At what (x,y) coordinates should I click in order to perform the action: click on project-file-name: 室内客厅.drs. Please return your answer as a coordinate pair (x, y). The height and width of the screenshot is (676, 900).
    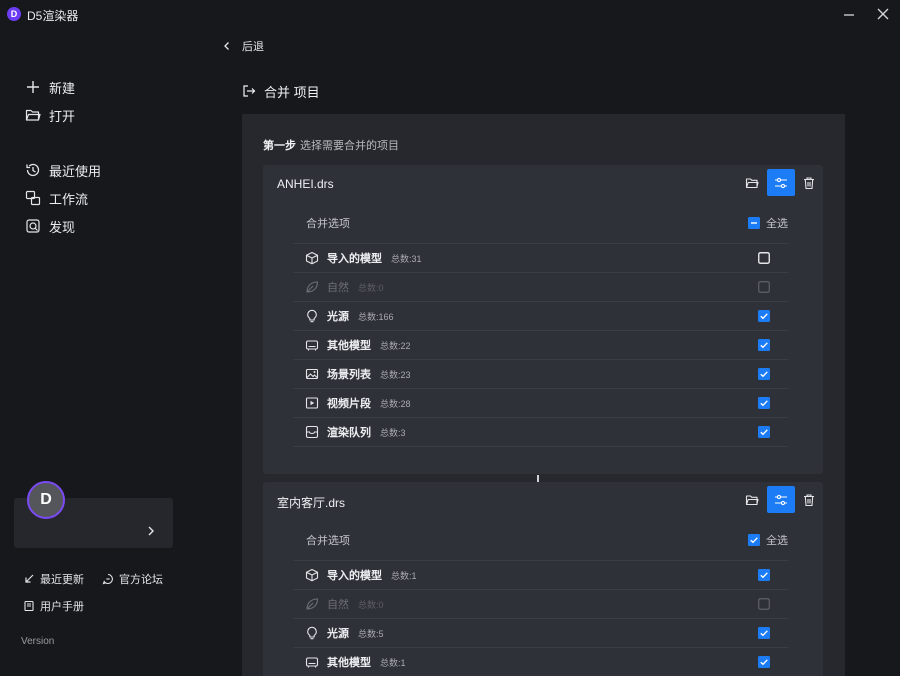
    Looking at the image, I should click on (311, 503).